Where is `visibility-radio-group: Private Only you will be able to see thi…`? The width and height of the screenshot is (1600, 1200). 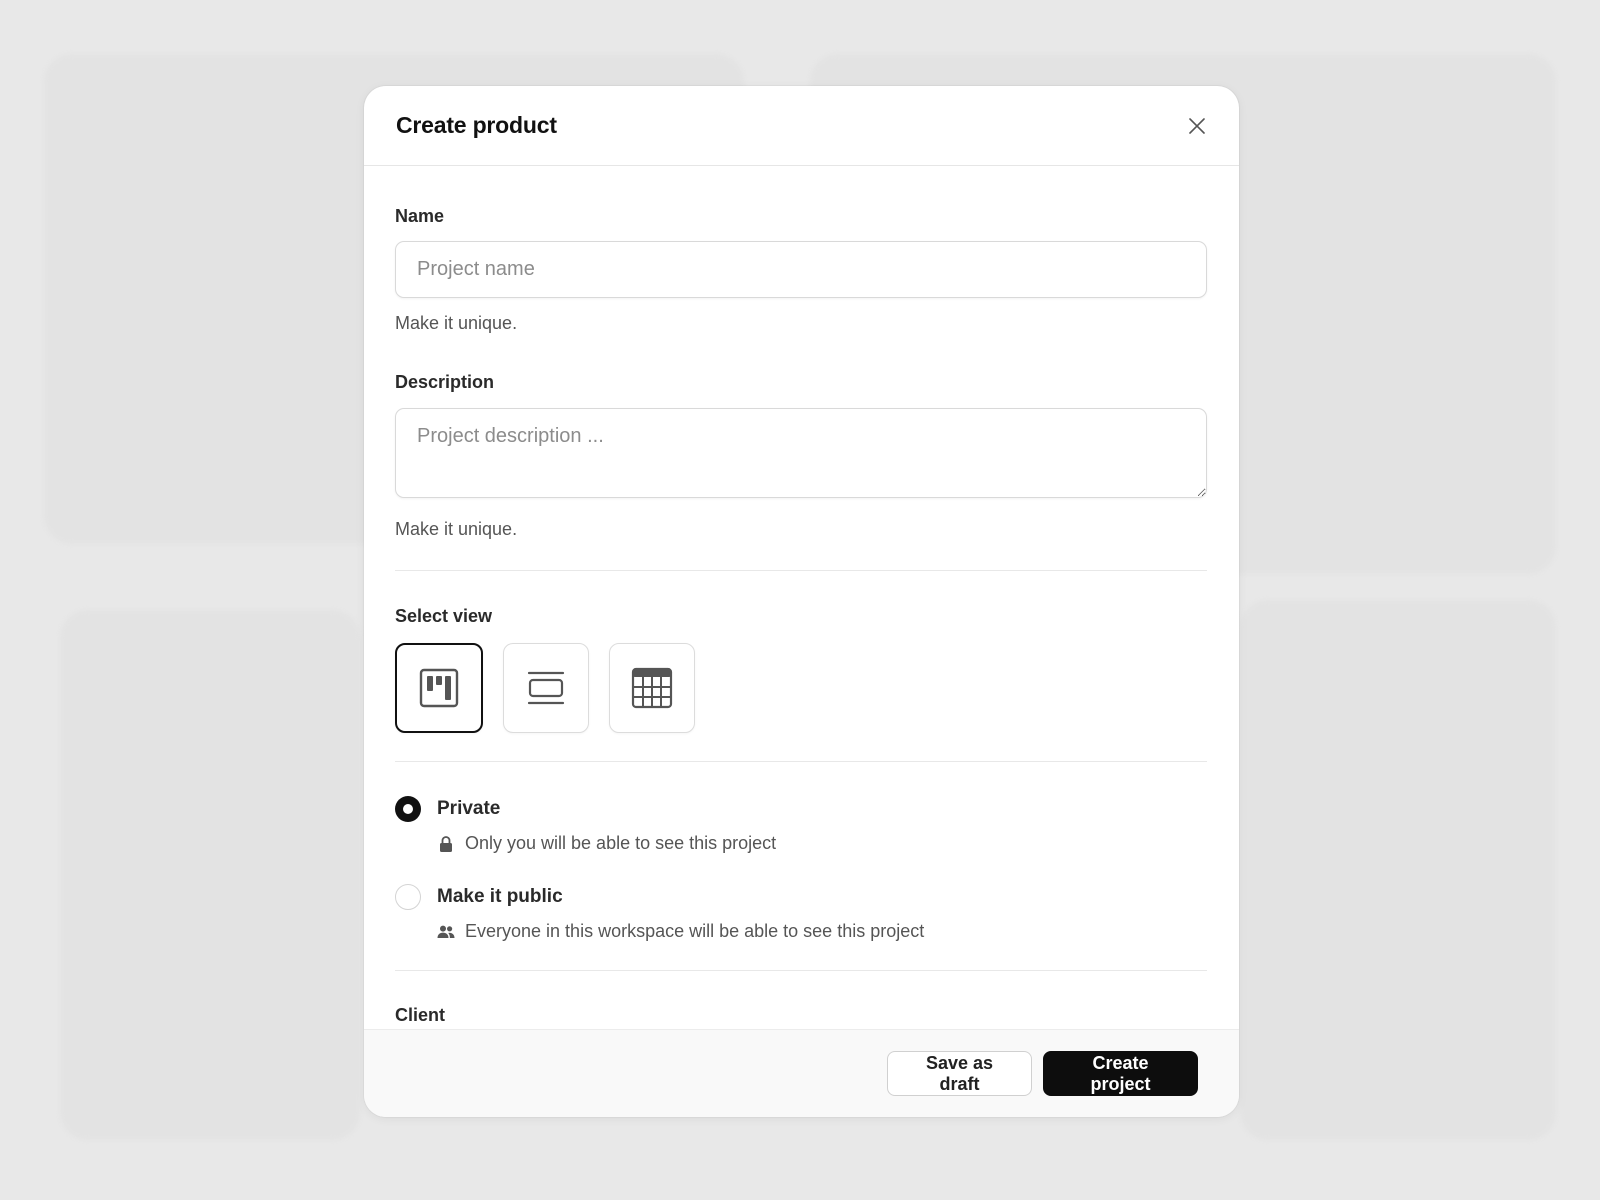
visibility-radio-group: Private Only you will be able to see thi… is located at coordinates (801, 869).